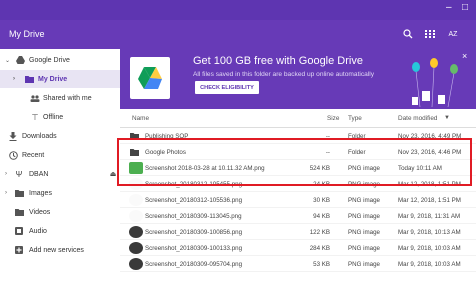 The width and height of the screenshot is (476, 296). I want to click on people-icon, so click(35, 98).